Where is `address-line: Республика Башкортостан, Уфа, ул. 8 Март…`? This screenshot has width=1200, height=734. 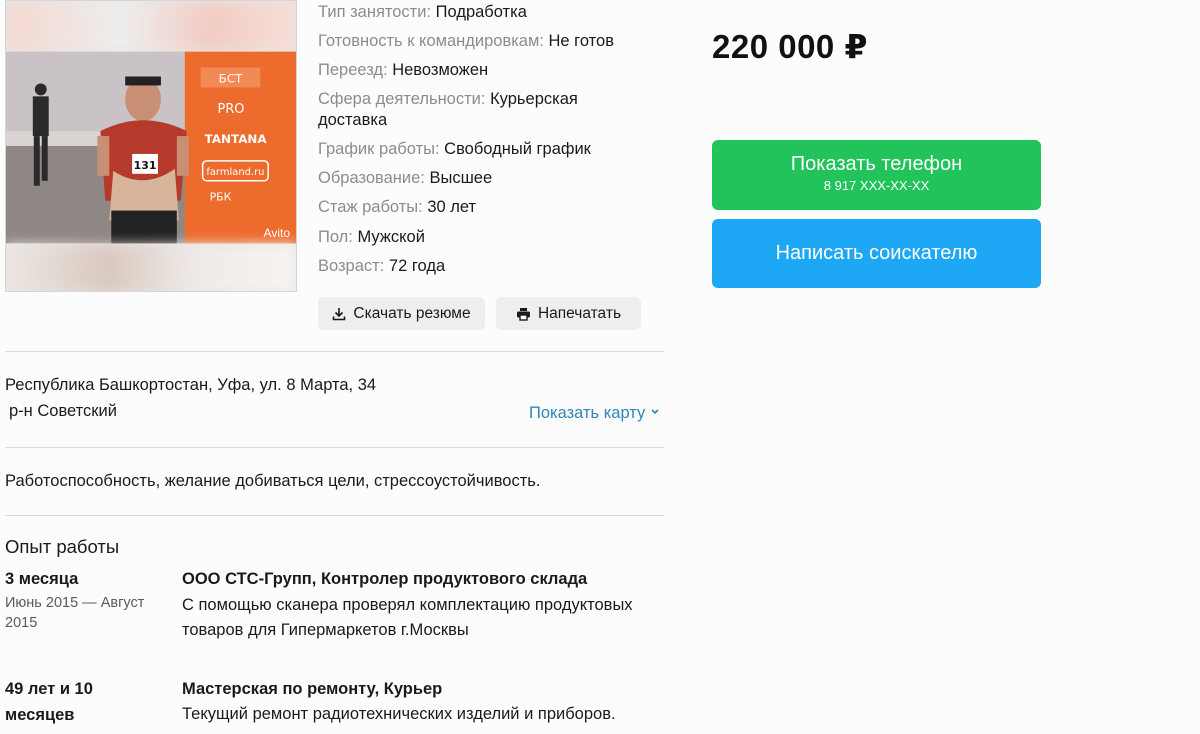 address-line: Республика Башкортостан, Уфа, ул. 8 Март… is located at coordinates (191, 385).